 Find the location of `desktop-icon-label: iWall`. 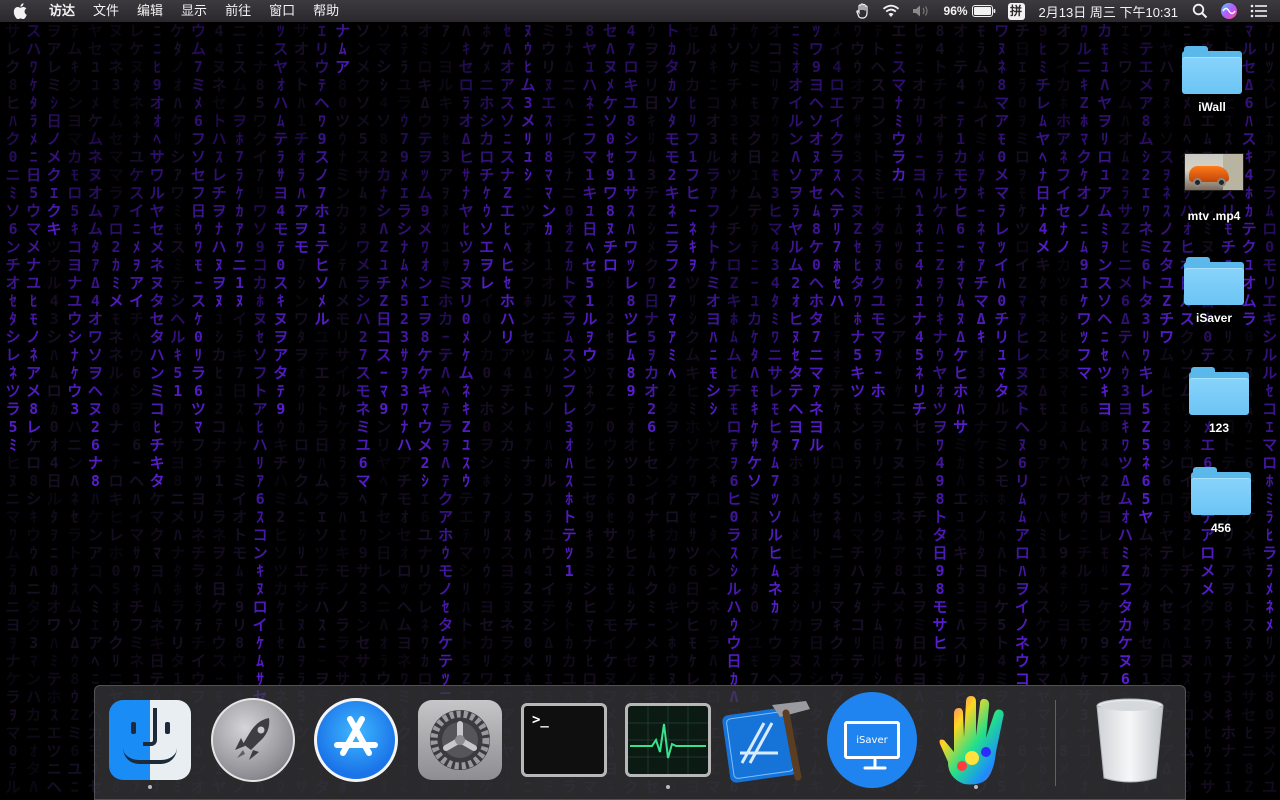

desktop-icon-label: iWall is located at coordinates (1212, 107).